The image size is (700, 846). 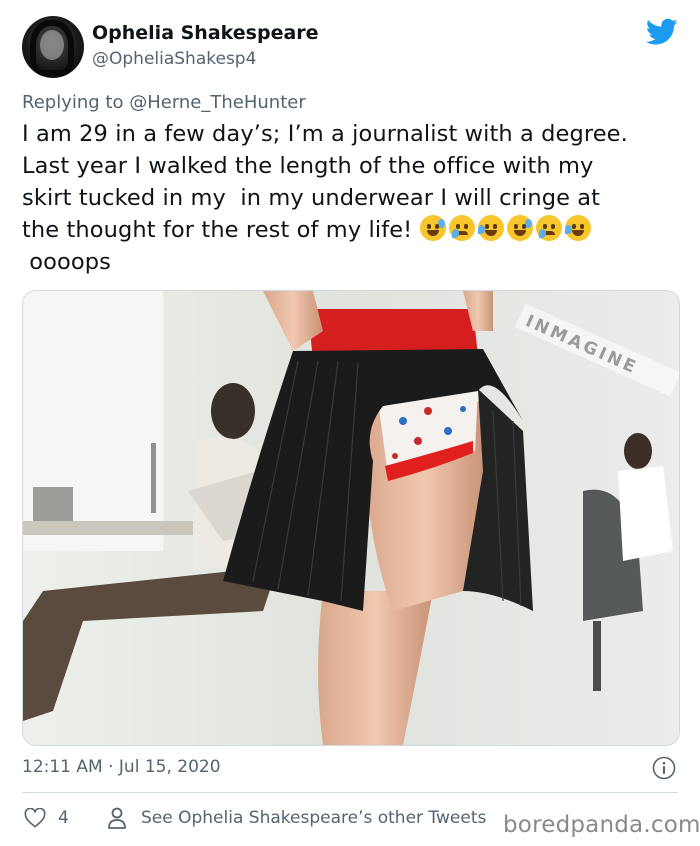 What do you see at coordinates (217, 102) in the screenshot?
I see `reply-mention-link: @Herne_TheHunter` at bounding box center [217, 102].